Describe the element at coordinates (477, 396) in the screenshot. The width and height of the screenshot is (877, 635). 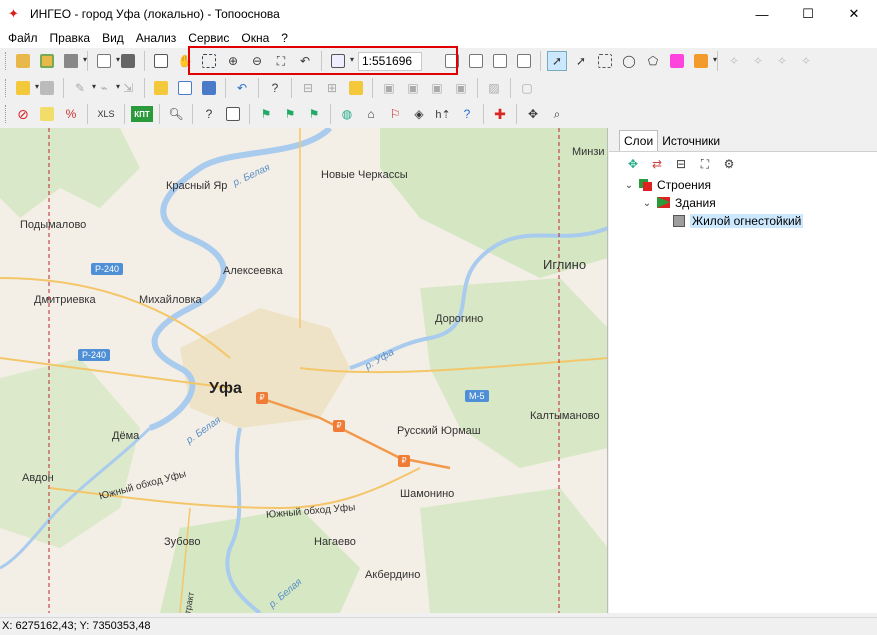
I see `road-number-badge: М-5` at that location.